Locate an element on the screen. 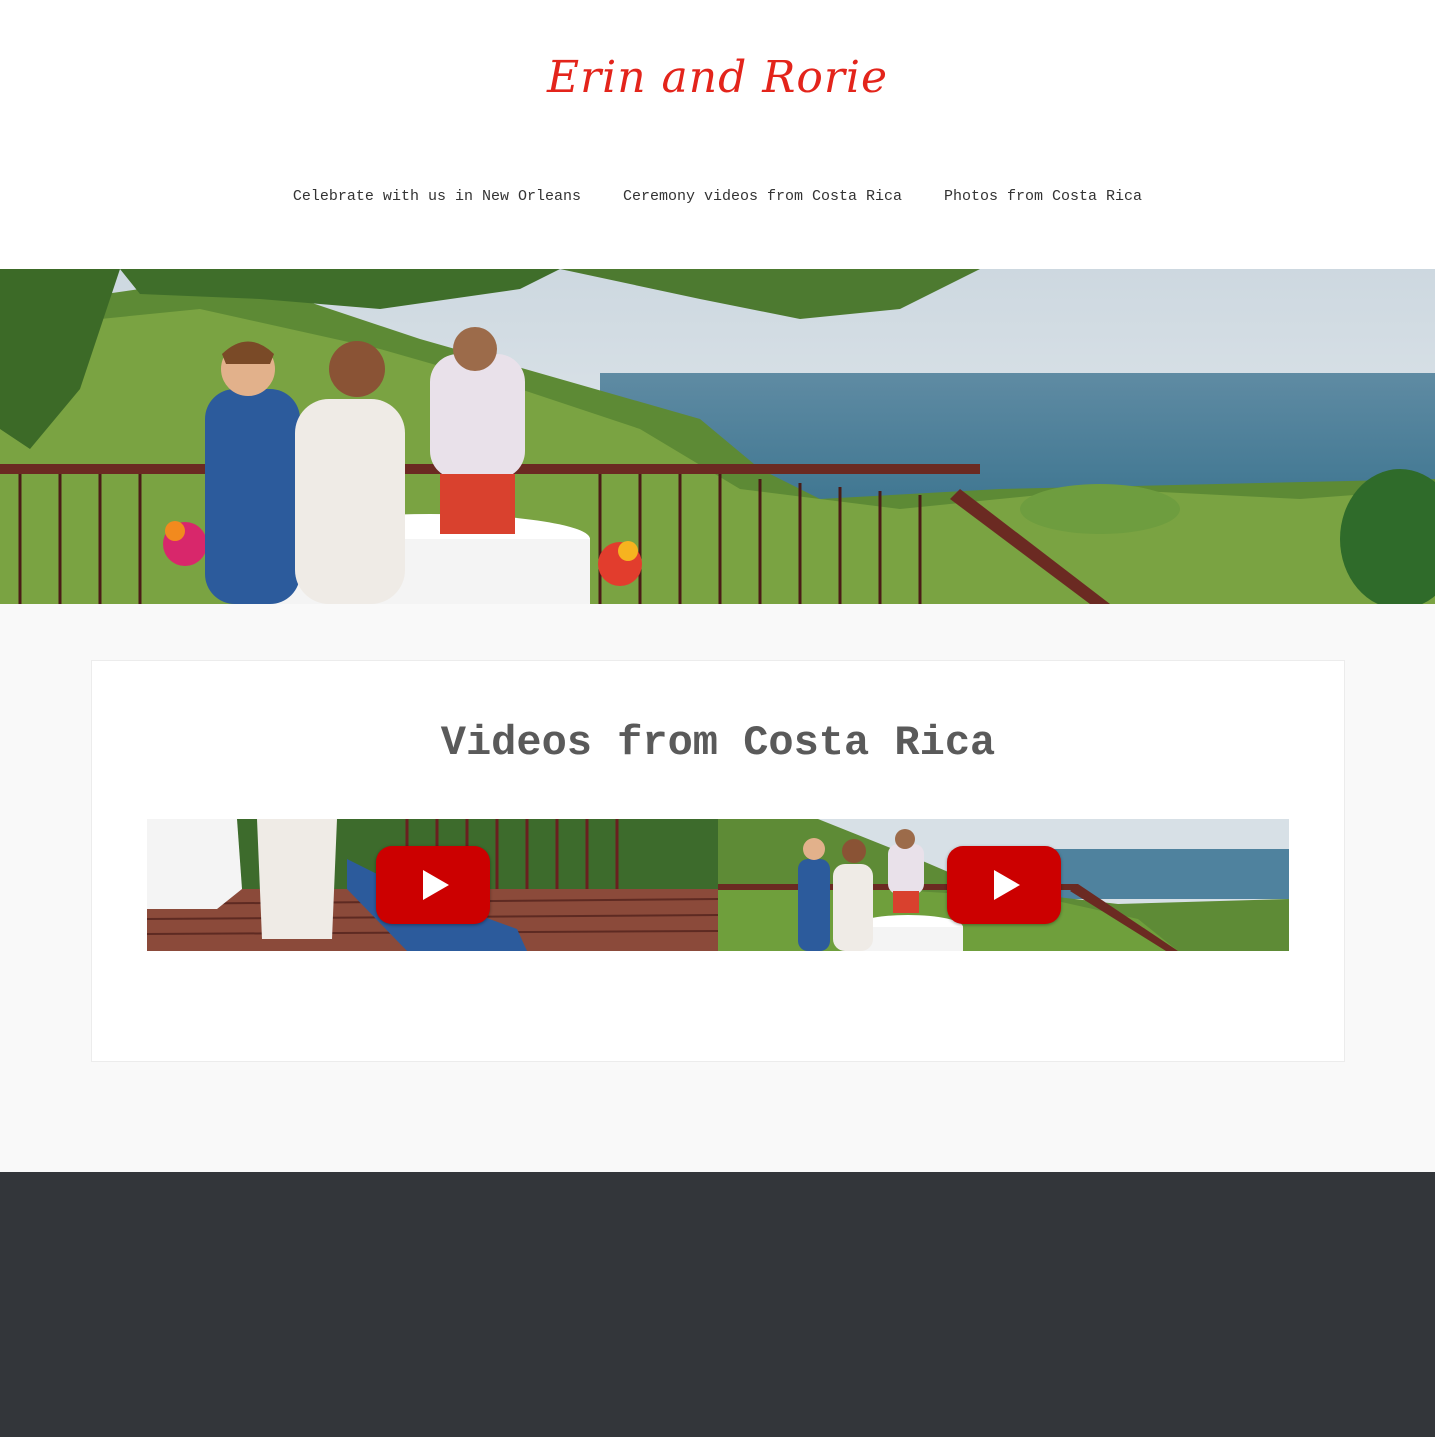 The height and width of the screenshot is (1437, 1435). site-title: Erin and Rorie is located at coordinates (717, 77).